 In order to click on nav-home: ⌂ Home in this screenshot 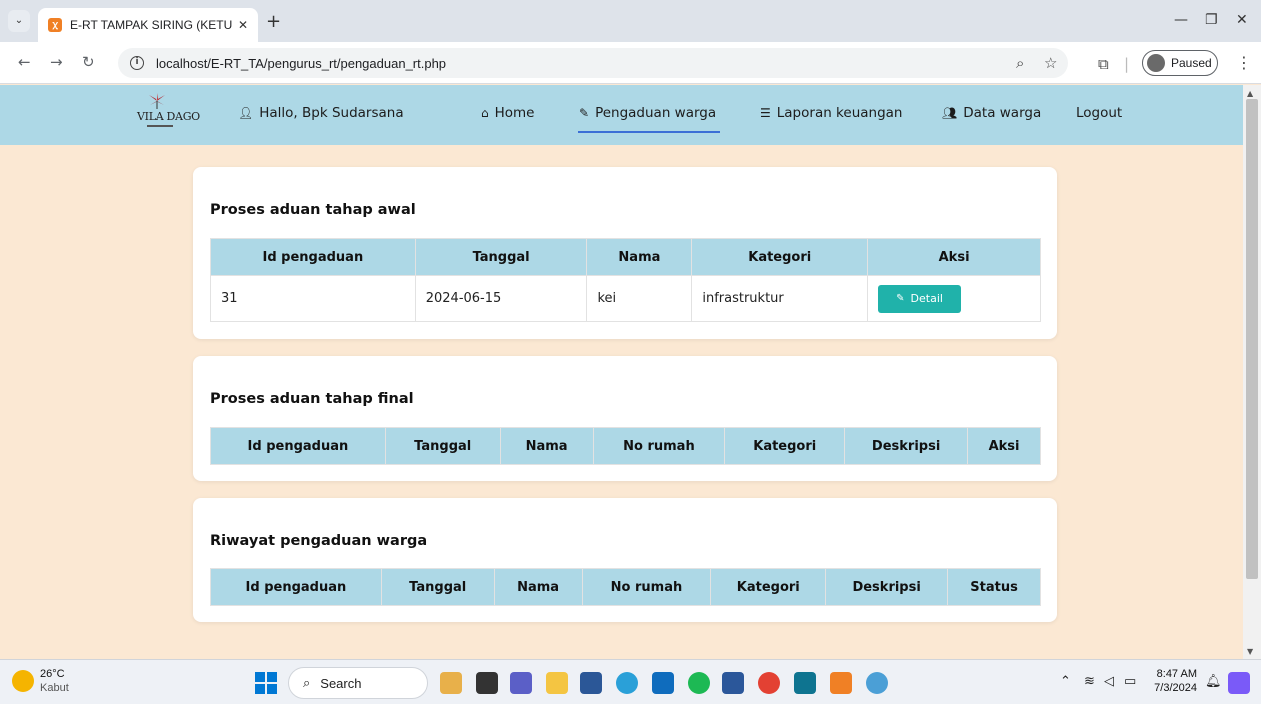, I will do `click(508, 113)`.